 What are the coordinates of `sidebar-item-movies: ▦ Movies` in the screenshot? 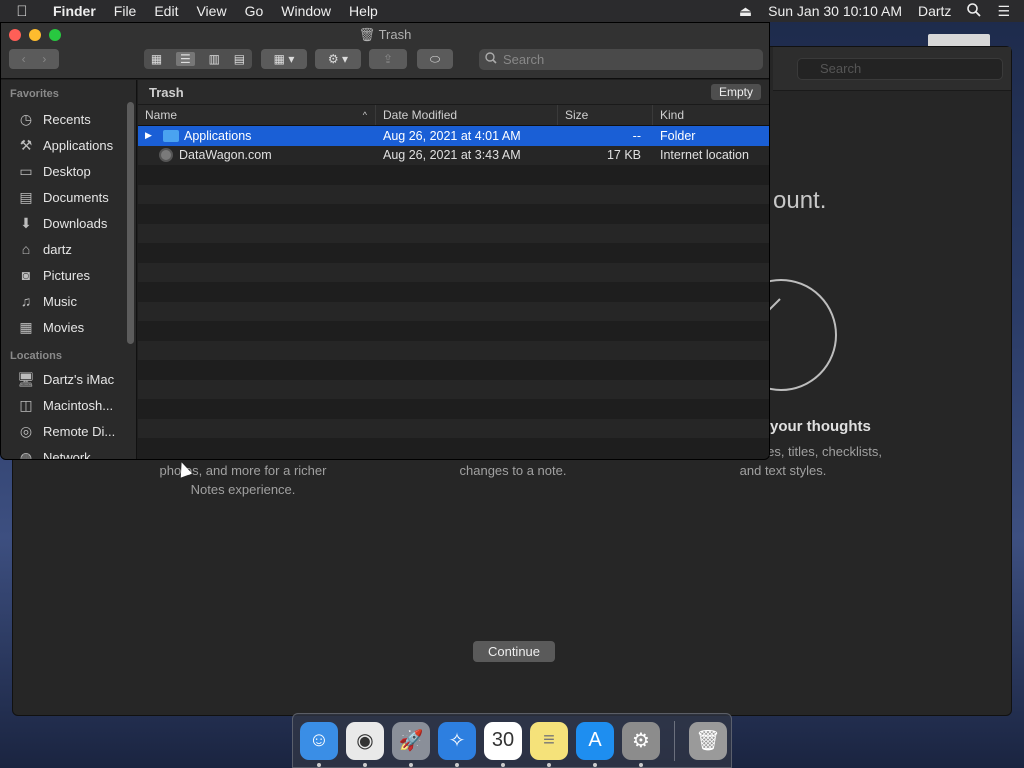 It's located at (68, 327).